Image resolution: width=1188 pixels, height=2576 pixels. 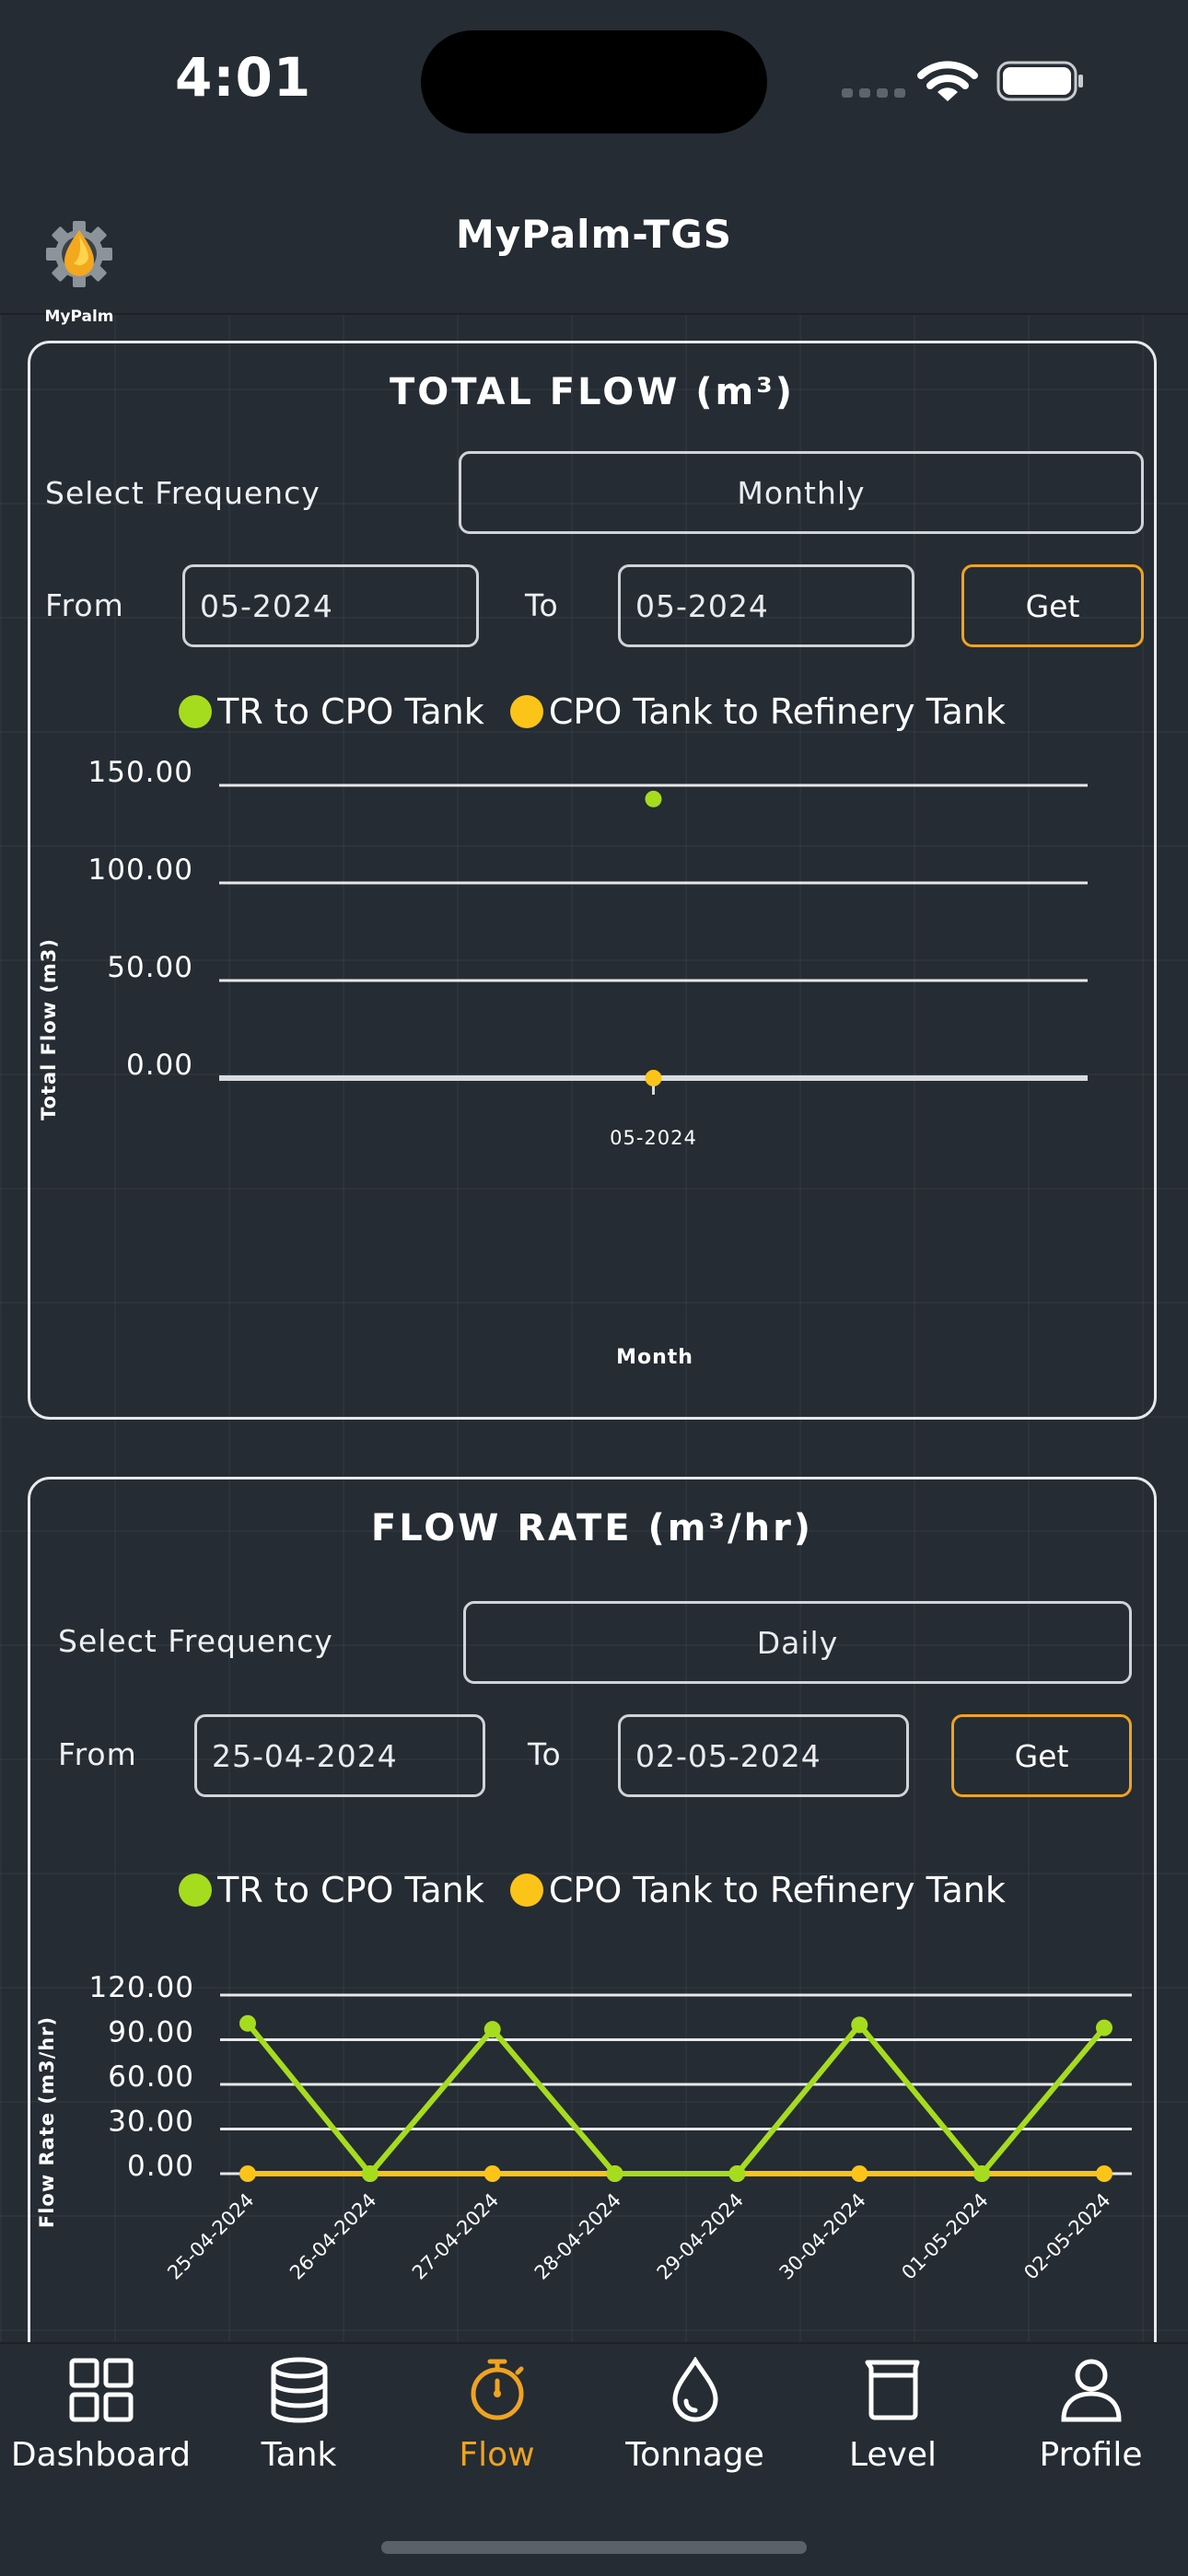 I want to click on y-tick-label: 150.00, so click(x=140, y=772).